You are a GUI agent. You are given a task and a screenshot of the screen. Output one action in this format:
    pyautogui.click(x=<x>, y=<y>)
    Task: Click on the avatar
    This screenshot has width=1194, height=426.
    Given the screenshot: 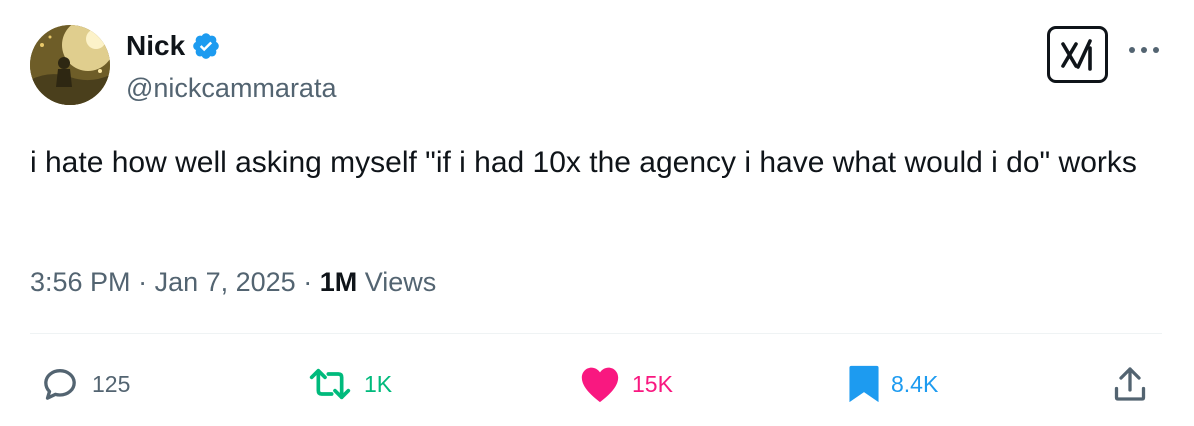 What is the action you would take?
    pyautogui.click(x=70, y=65)
    